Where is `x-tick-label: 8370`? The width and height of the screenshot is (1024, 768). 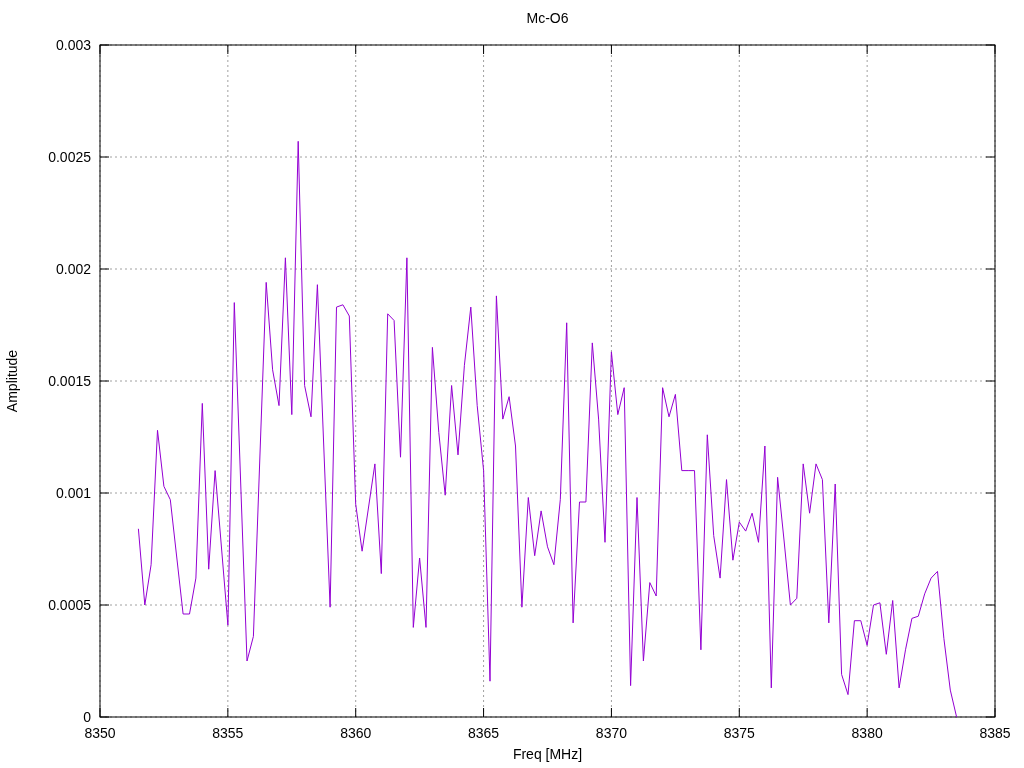 x-tick-label: 8370 is located at coordinates (611, 733).